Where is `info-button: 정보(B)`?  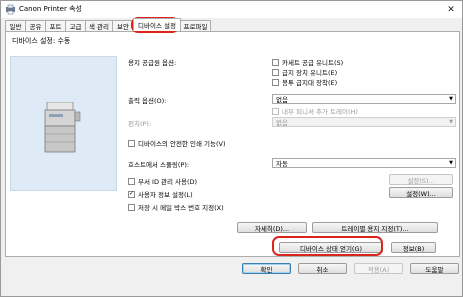 info-button: 정보(B) is located at coordinates (413, 247).